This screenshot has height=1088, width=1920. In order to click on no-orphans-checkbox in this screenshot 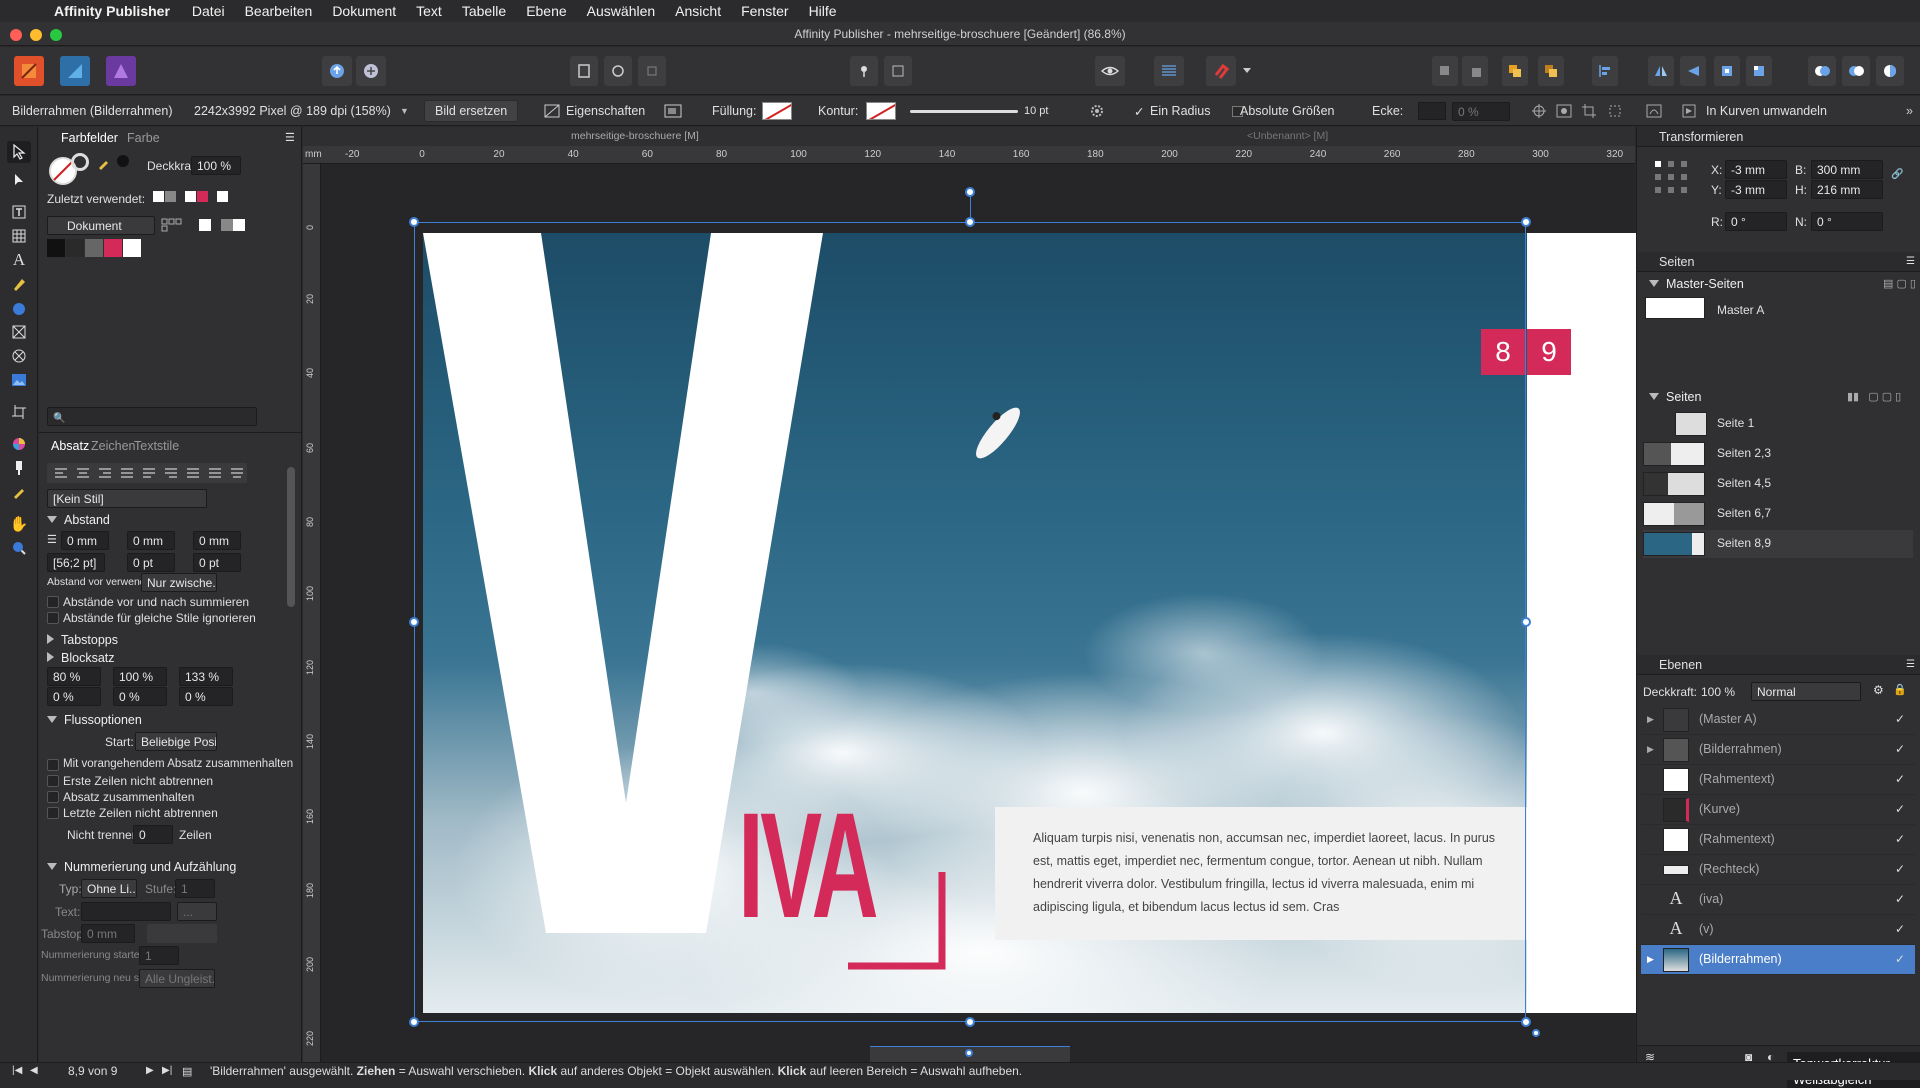, I will do `click(53, 781)`.